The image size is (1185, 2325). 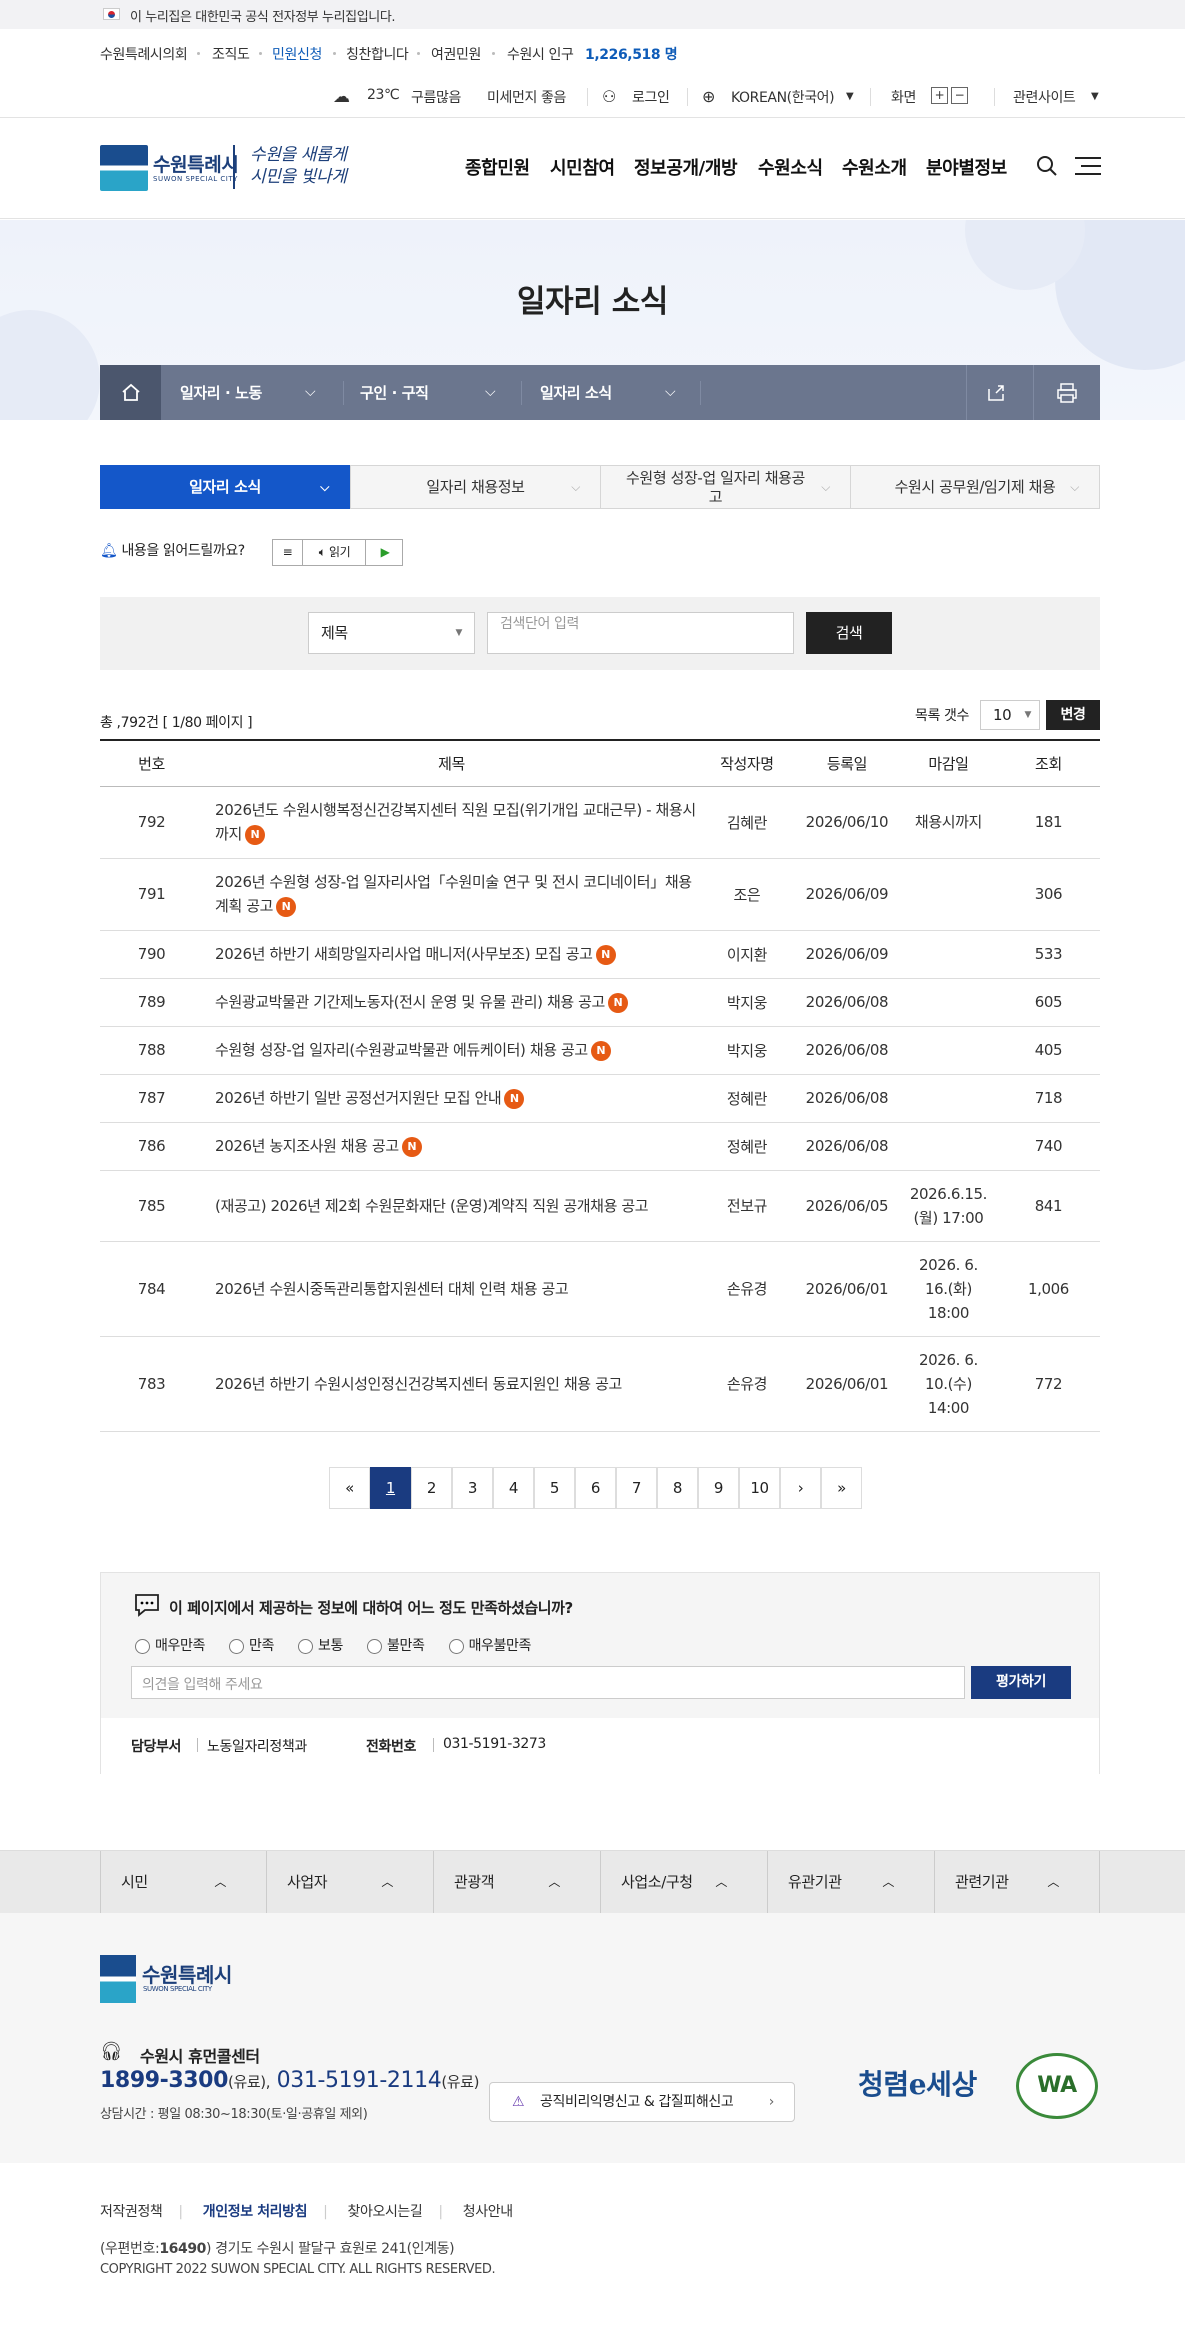 What do you see at coordinates (1067, 393) in the screenshot?
I see `print-icon` at bounding box center [1067, 393].